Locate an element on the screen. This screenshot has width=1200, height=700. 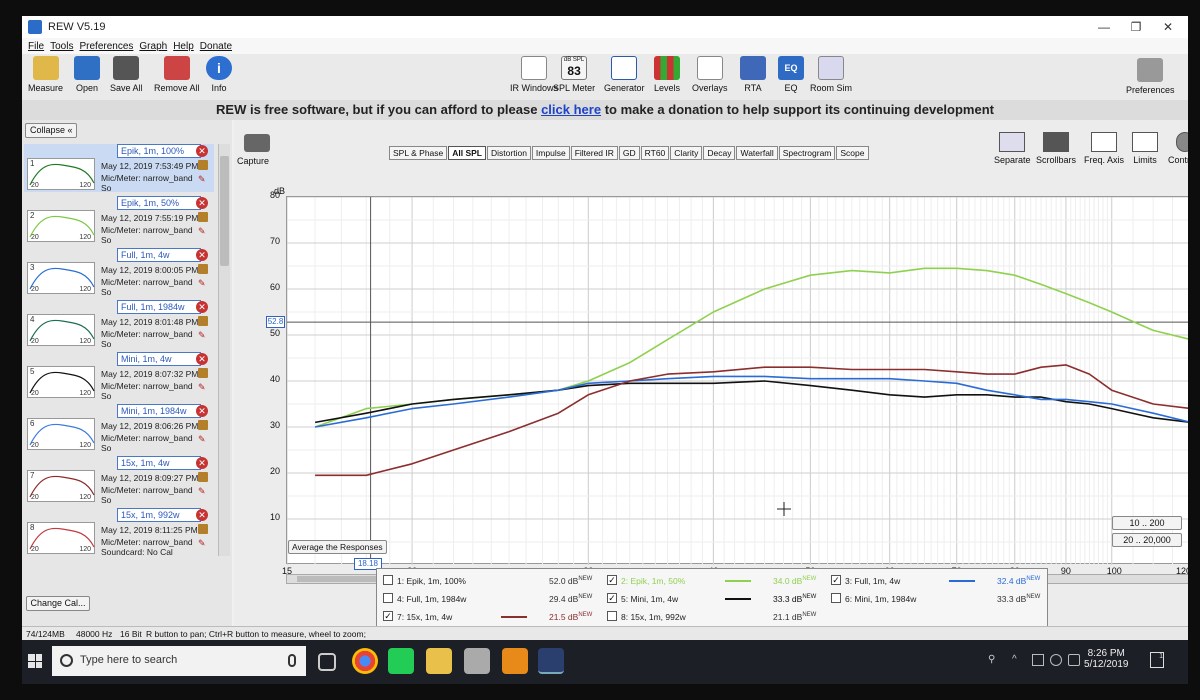
donate-link: click here is located at coordinates (571, 109).